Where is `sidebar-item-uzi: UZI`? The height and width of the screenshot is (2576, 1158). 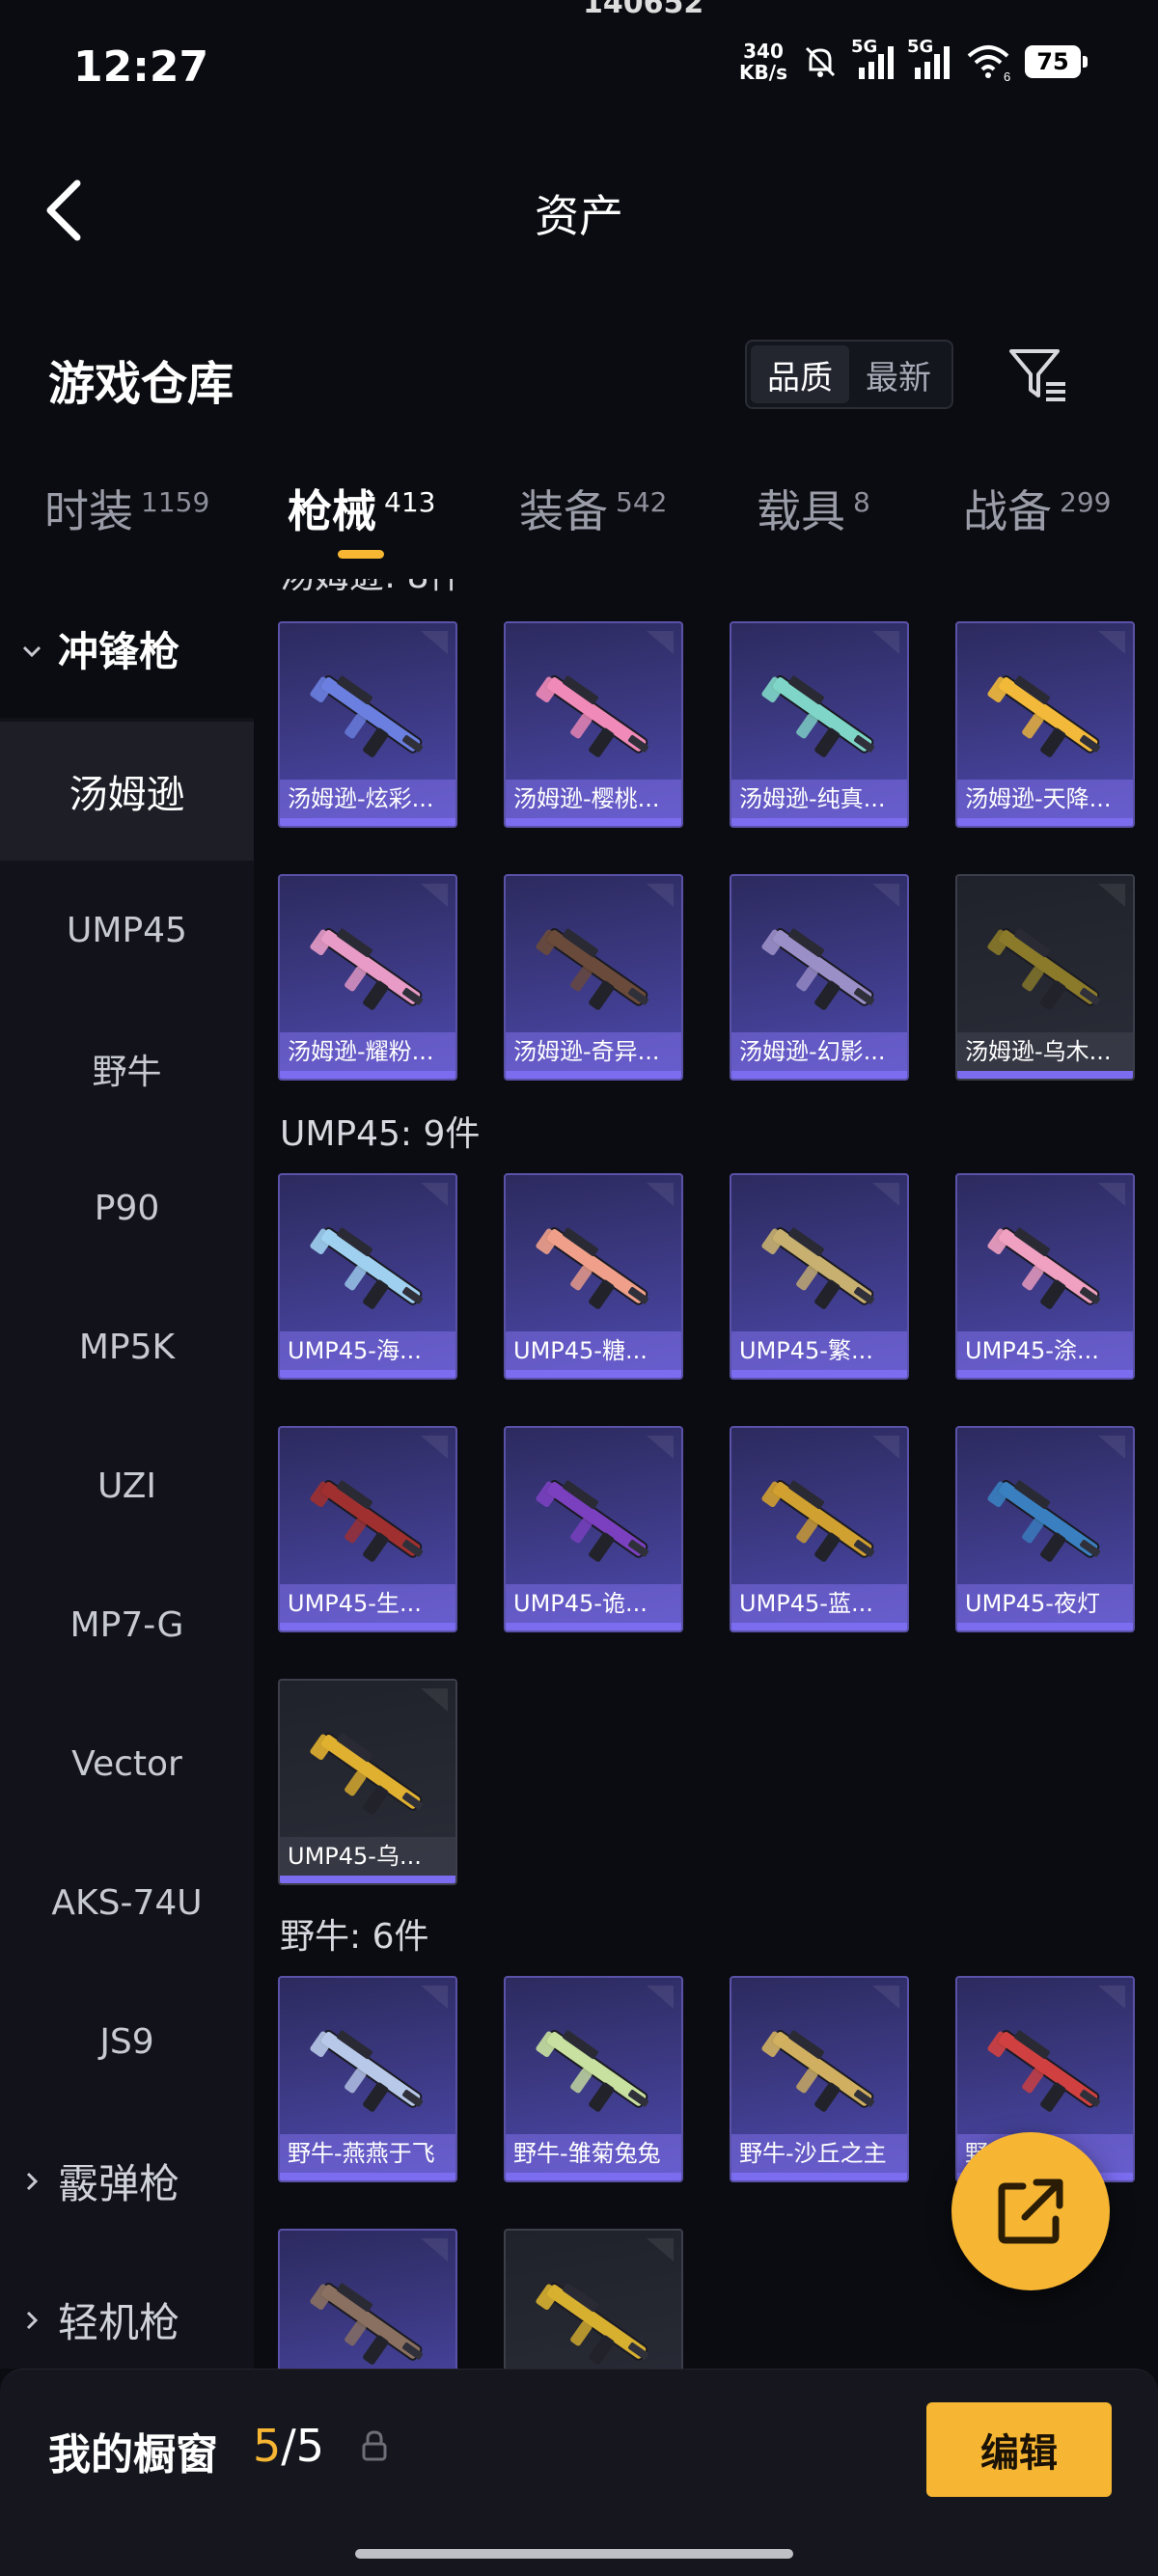
sidebar-item-uzi: UZI is located at coordinates (127, 1485).